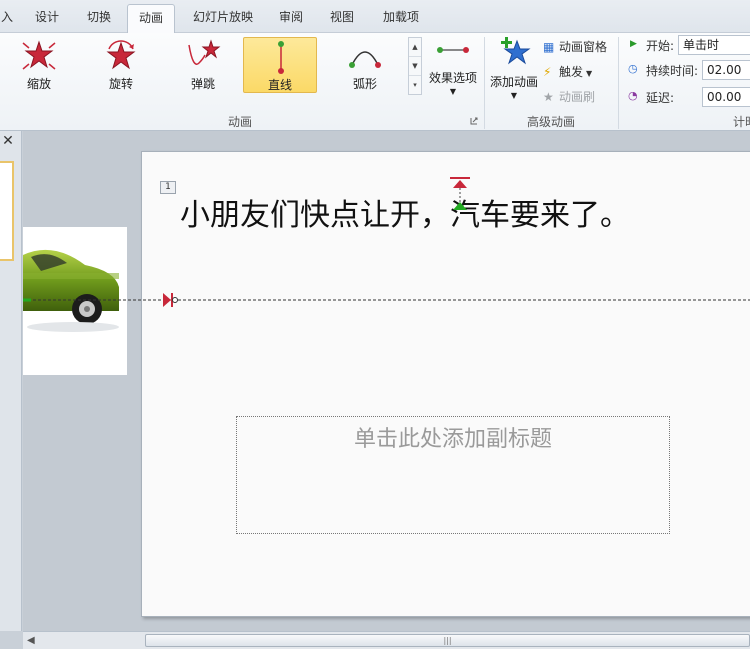 This screenshot has height=649, width=750. Describe the element at coordinates (550, 122) in the screenshot. I see `advanced-animation-group-label: 高级动画` at that location.